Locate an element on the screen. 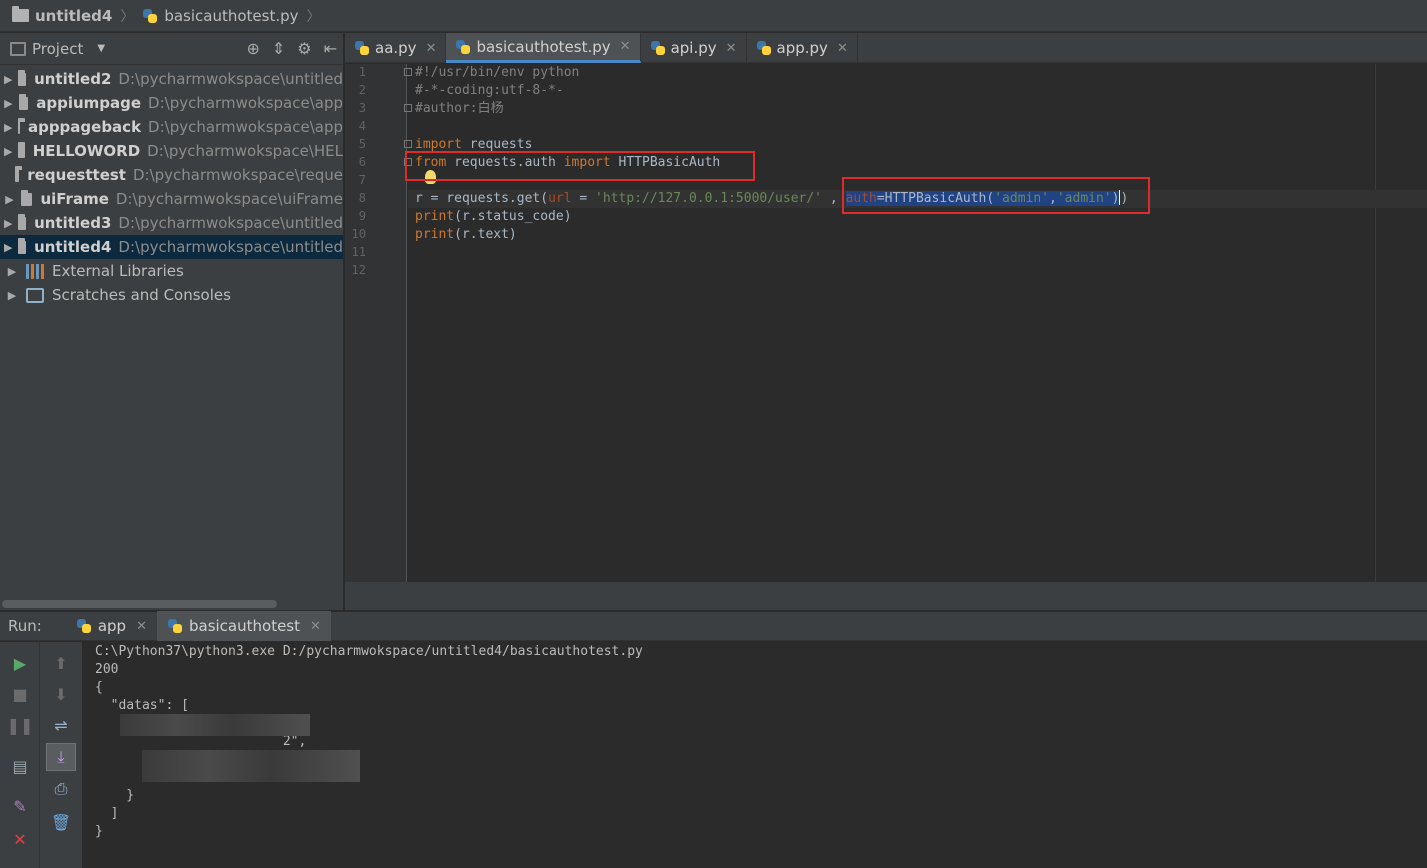 The height and width of the screenshot is (868, 1427). console-line: } is located at coordinates (115, 795).